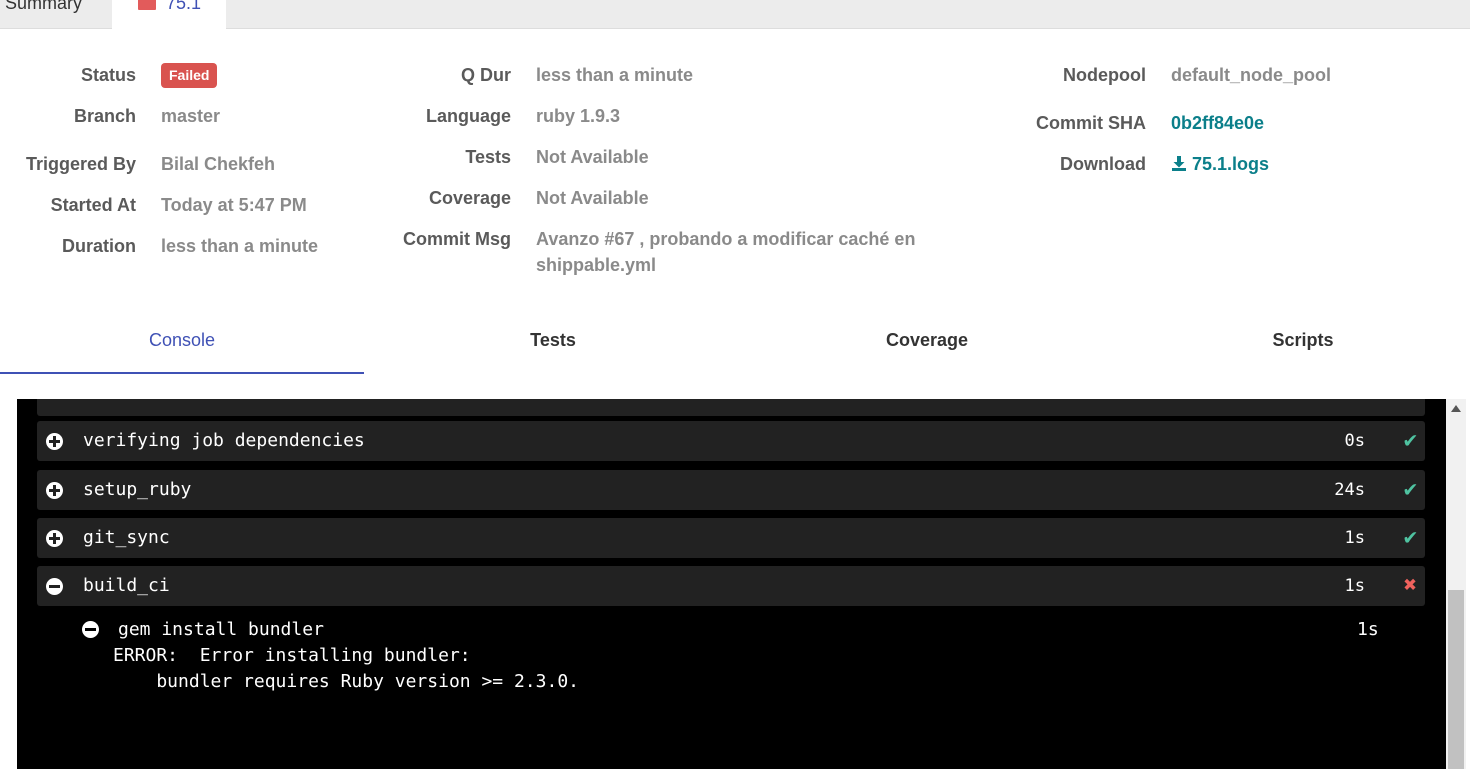 The image size is (1470, 769). What do you see at coordinates (1217, 123) in the screenshot?
I see `commit-sha-link: 0b2ff84e0e` at bounding box center [1217, 123].